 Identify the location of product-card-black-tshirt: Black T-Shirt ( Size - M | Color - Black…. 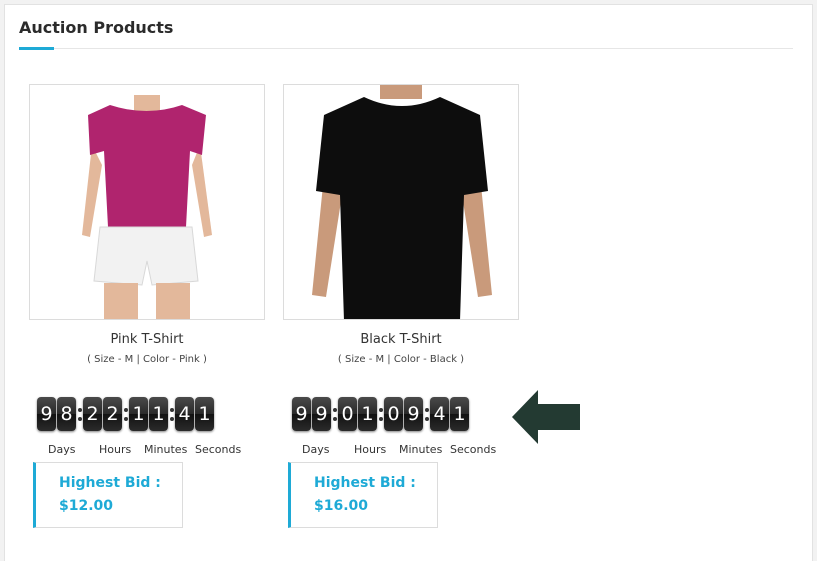
(401, 224).